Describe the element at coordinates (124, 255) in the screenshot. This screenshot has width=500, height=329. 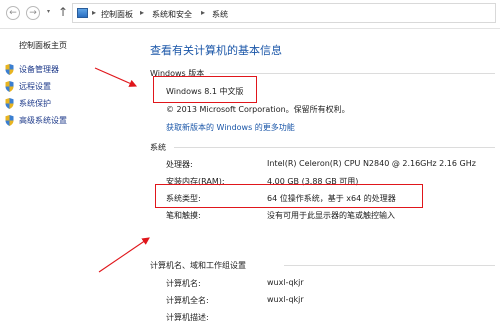
I see `annotation-arrow-to-system-type` at that location.